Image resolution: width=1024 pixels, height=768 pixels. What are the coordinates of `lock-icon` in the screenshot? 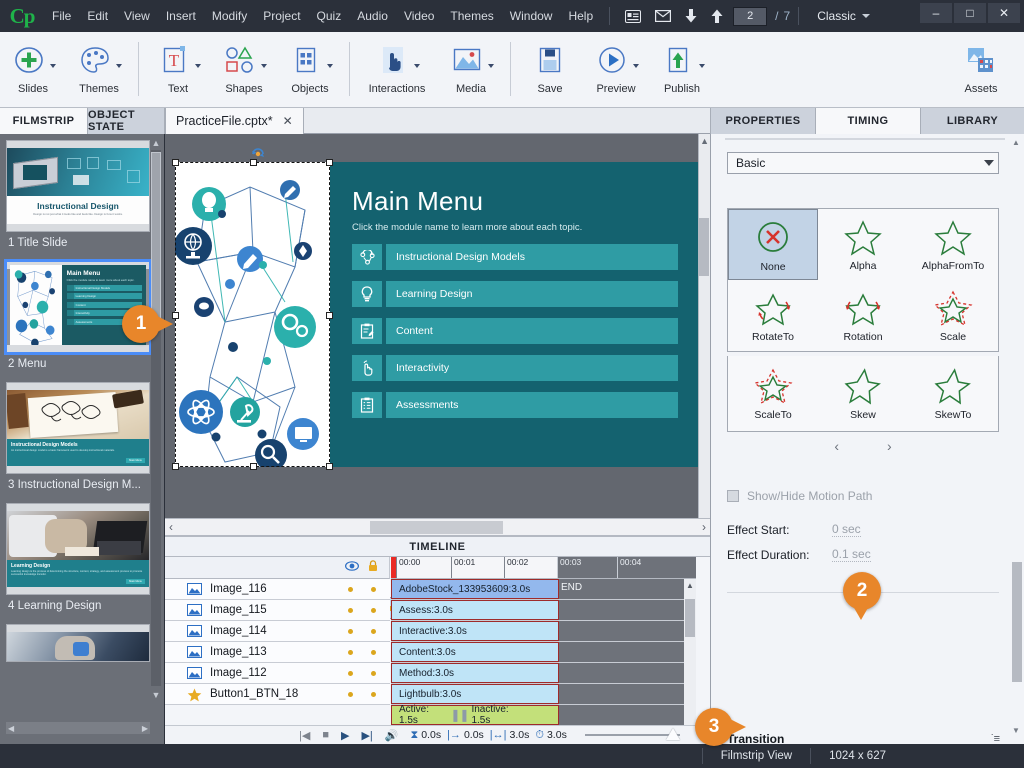 It's located at (373, 566).